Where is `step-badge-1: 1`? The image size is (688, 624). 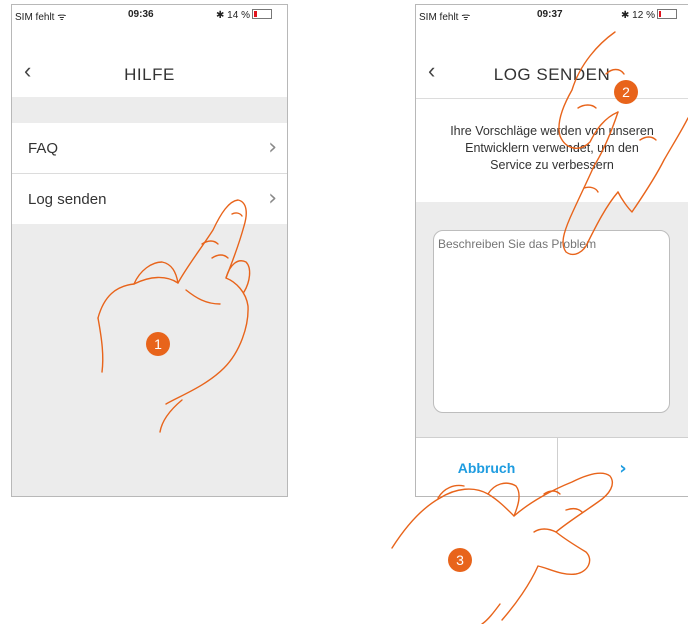
step-badge-1: 1 is located at coordinates (158, 344).